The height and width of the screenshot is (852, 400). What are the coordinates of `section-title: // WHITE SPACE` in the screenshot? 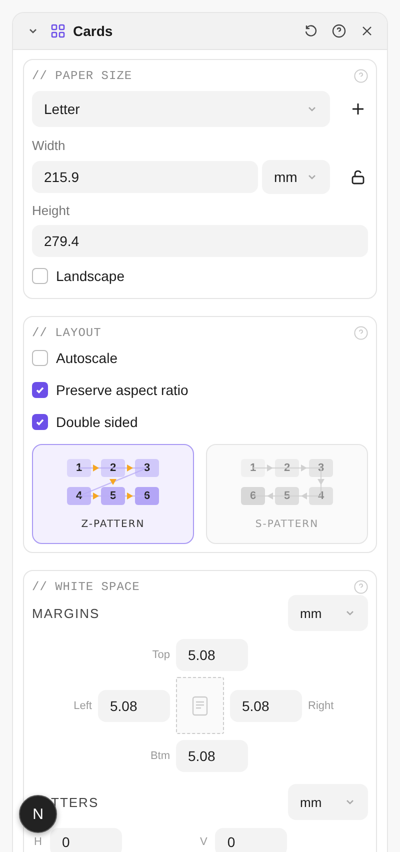 It's located at (86, 587).